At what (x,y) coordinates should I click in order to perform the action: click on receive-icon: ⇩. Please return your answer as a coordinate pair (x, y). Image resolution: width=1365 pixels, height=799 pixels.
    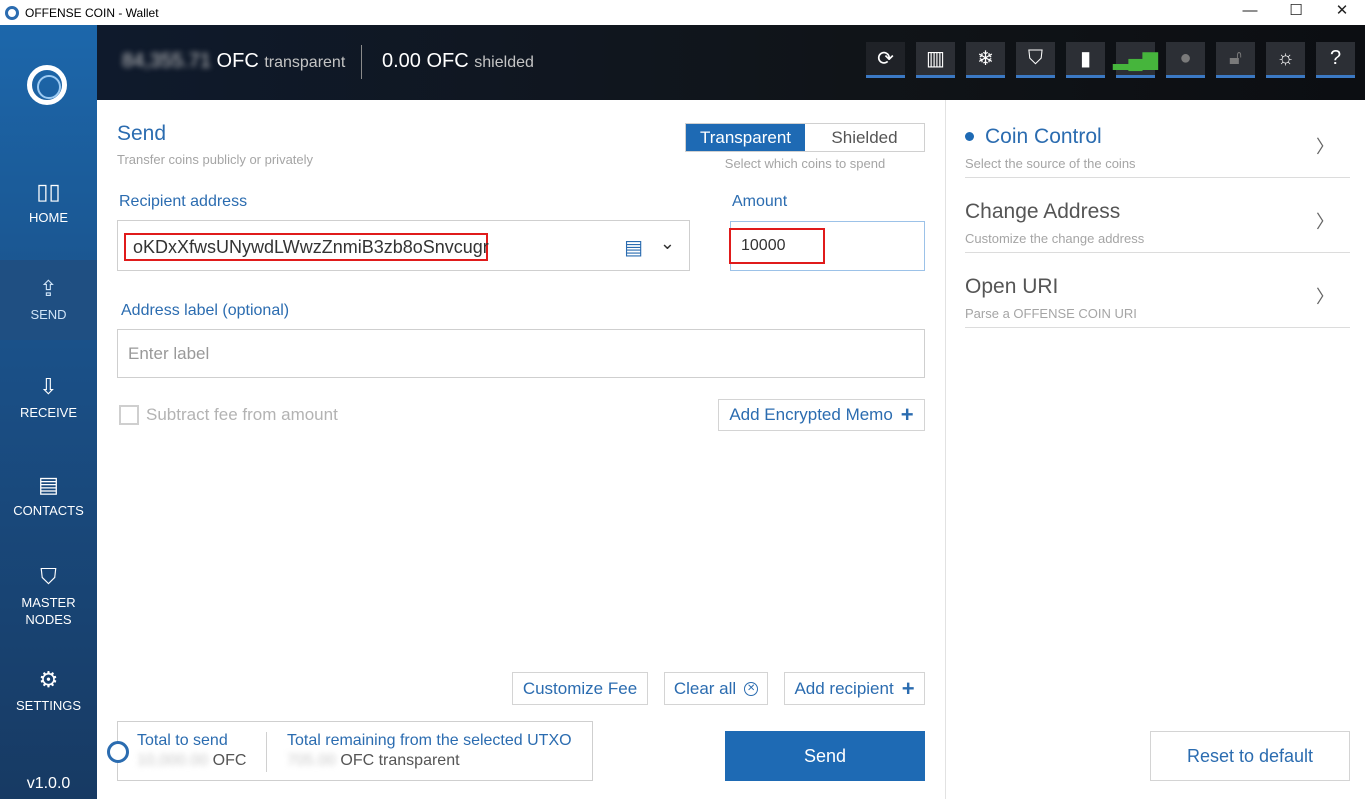
    Looking at the image, I should click on (48, 386).